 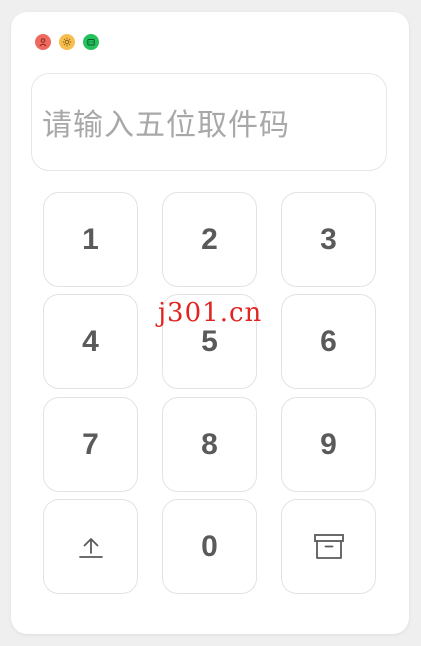 I want to click on archive-button, so click(x=328, y=546).